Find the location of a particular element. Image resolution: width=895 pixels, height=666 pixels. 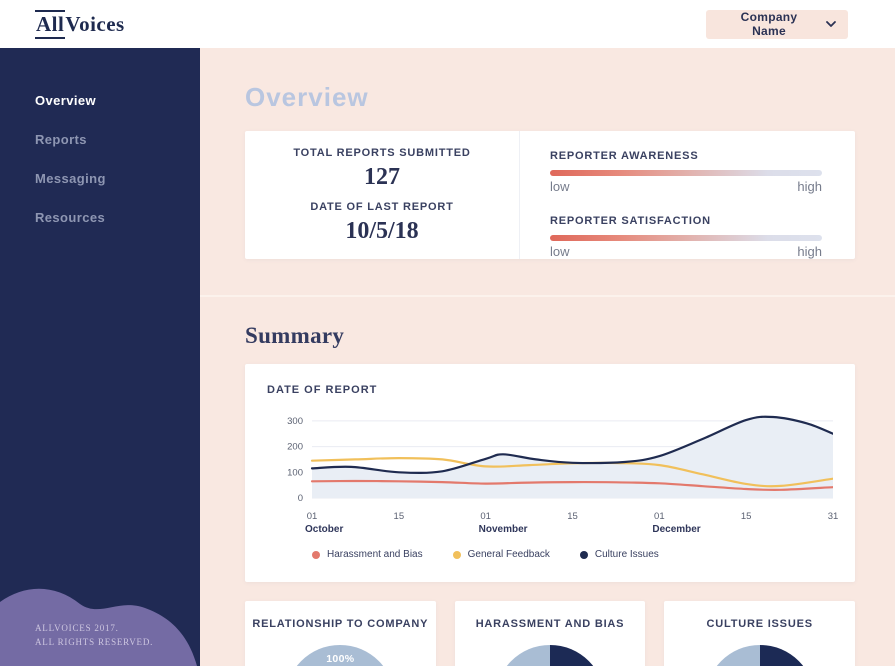

chevron-down-icon is located at coordinates (831, 24).